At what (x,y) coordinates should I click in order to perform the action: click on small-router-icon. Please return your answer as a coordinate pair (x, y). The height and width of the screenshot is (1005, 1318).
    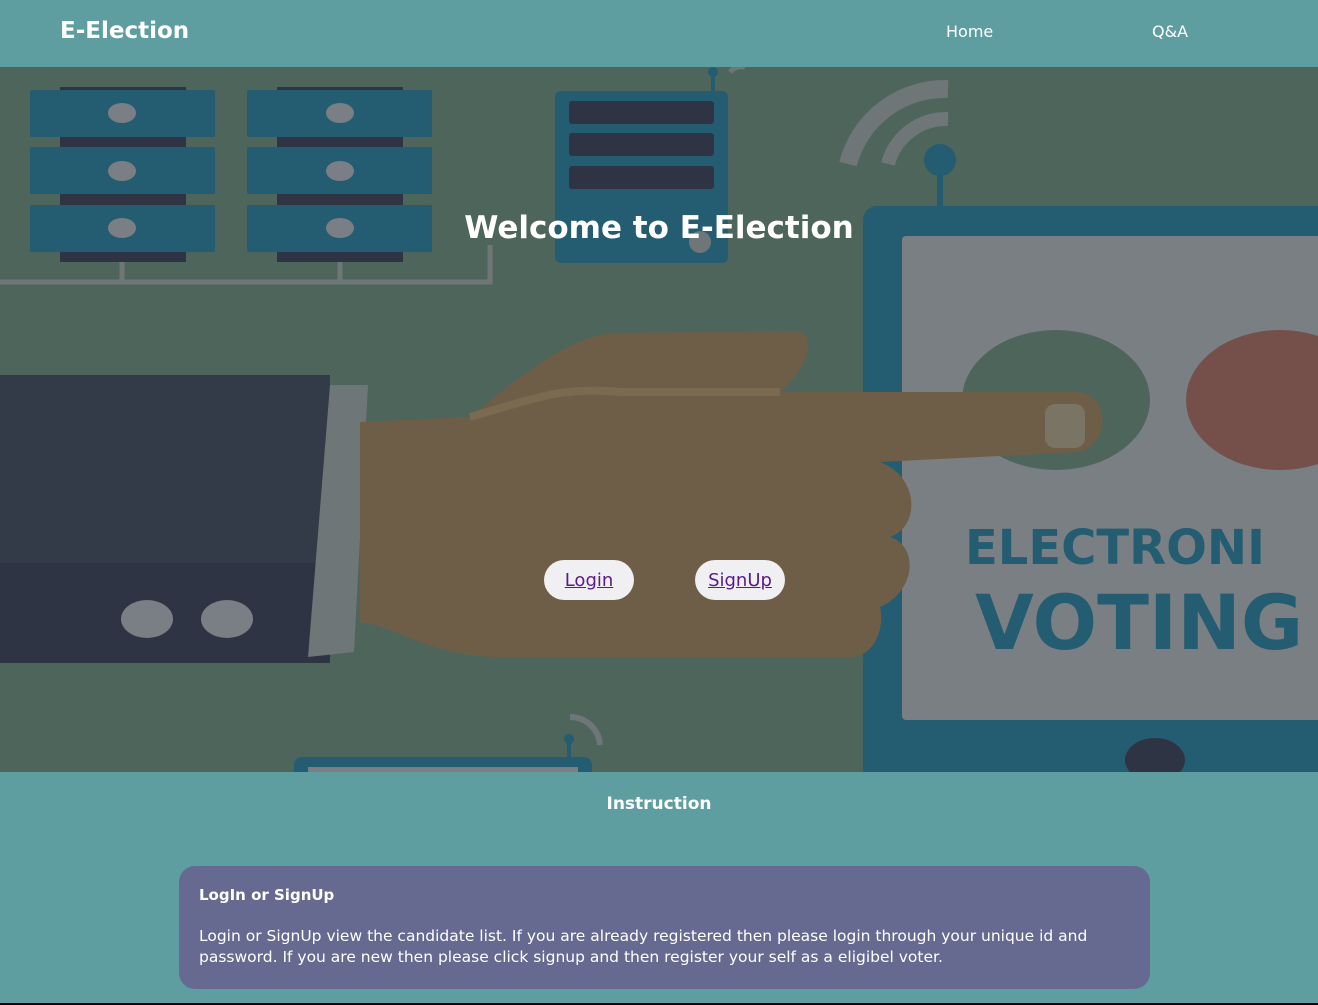
    Looking at the image, I should click on (448, 742).